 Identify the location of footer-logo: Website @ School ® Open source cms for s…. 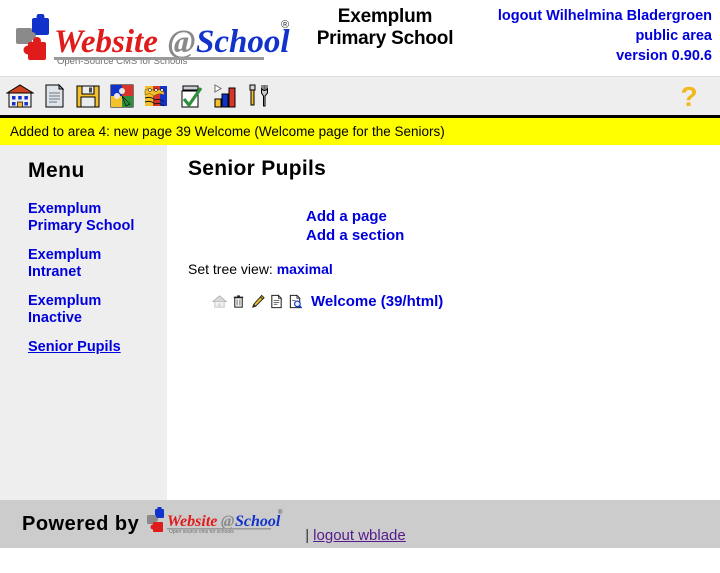
(220, 524).